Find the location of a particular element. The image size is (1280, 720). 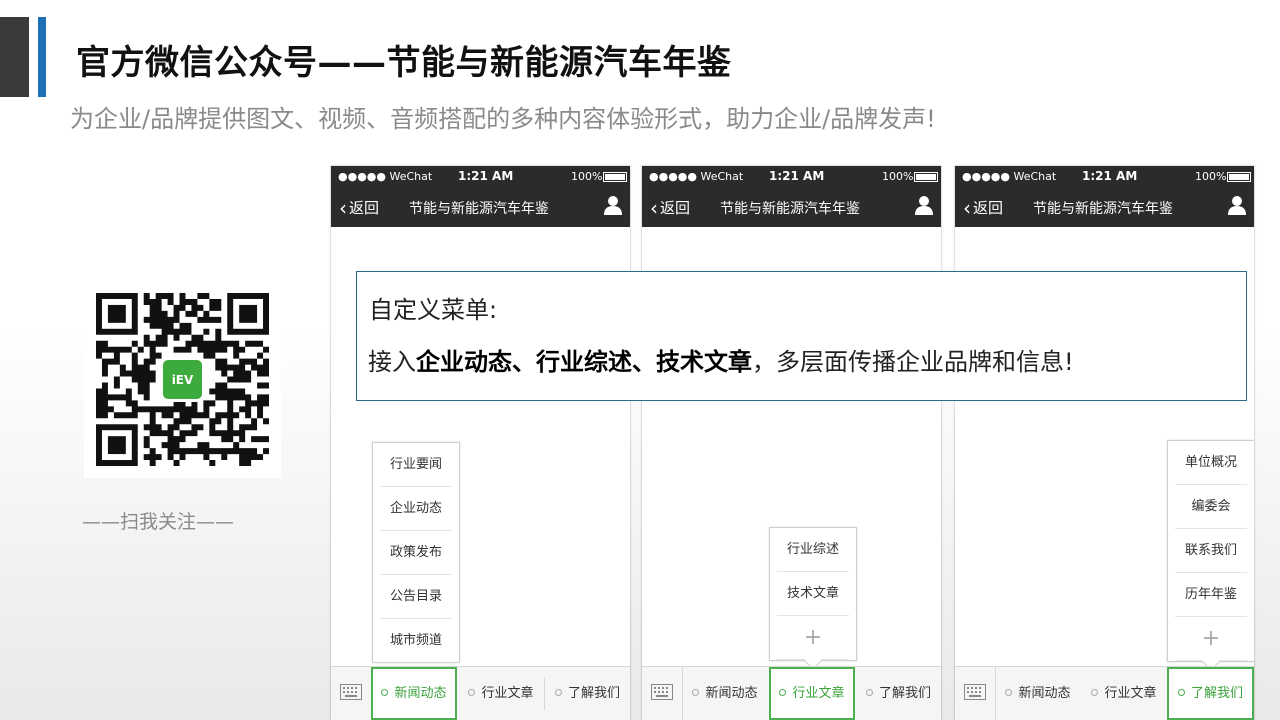

submenu-item: 企业动态 is located at coordinates (416, 509).